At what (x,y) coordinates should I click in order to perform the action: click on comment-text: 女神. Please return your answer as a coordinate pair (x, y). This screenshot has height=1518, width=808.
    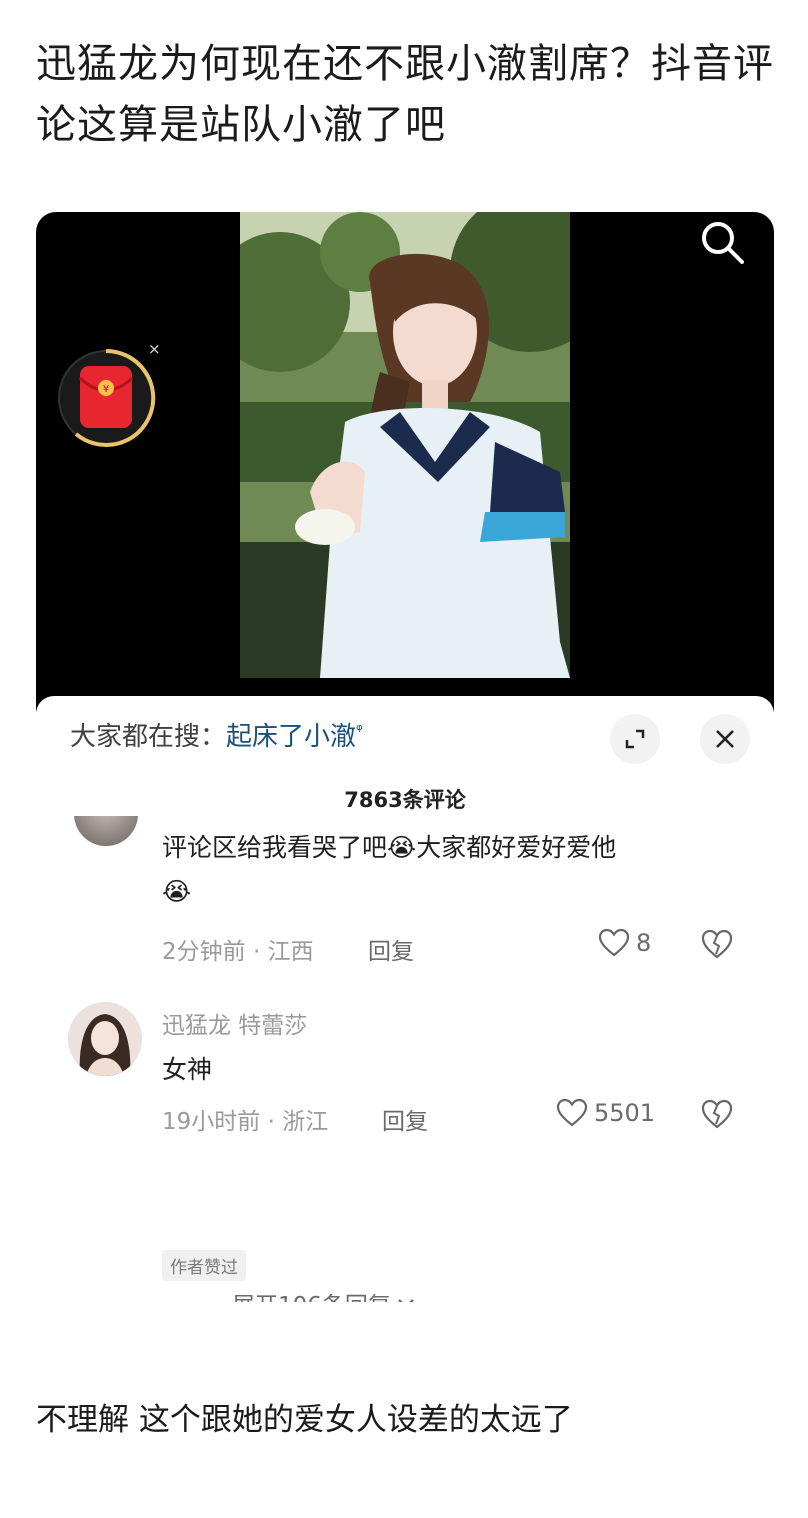
    Looking at the image, I should click on (187, 1069).